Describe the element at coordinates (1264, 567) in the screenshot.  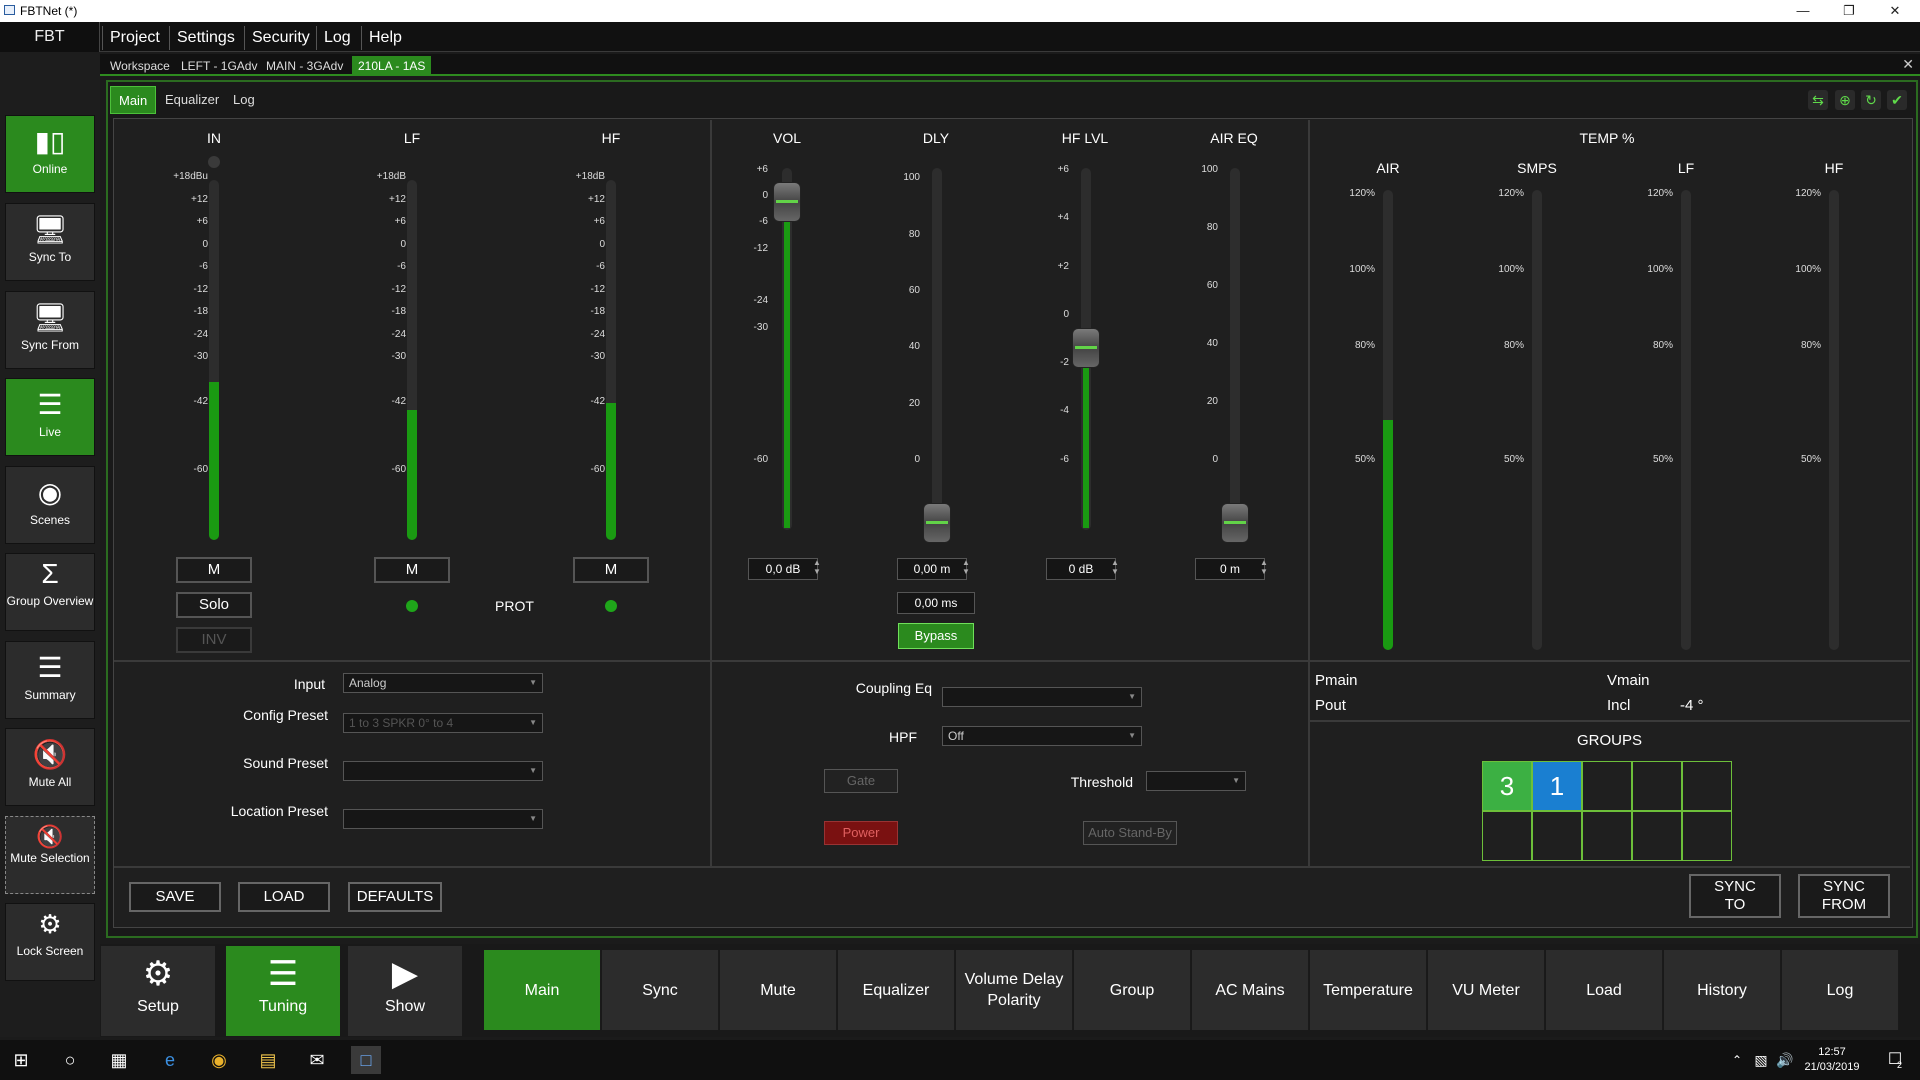
I see `aireq-spinner: ▲ ▼` at that location.